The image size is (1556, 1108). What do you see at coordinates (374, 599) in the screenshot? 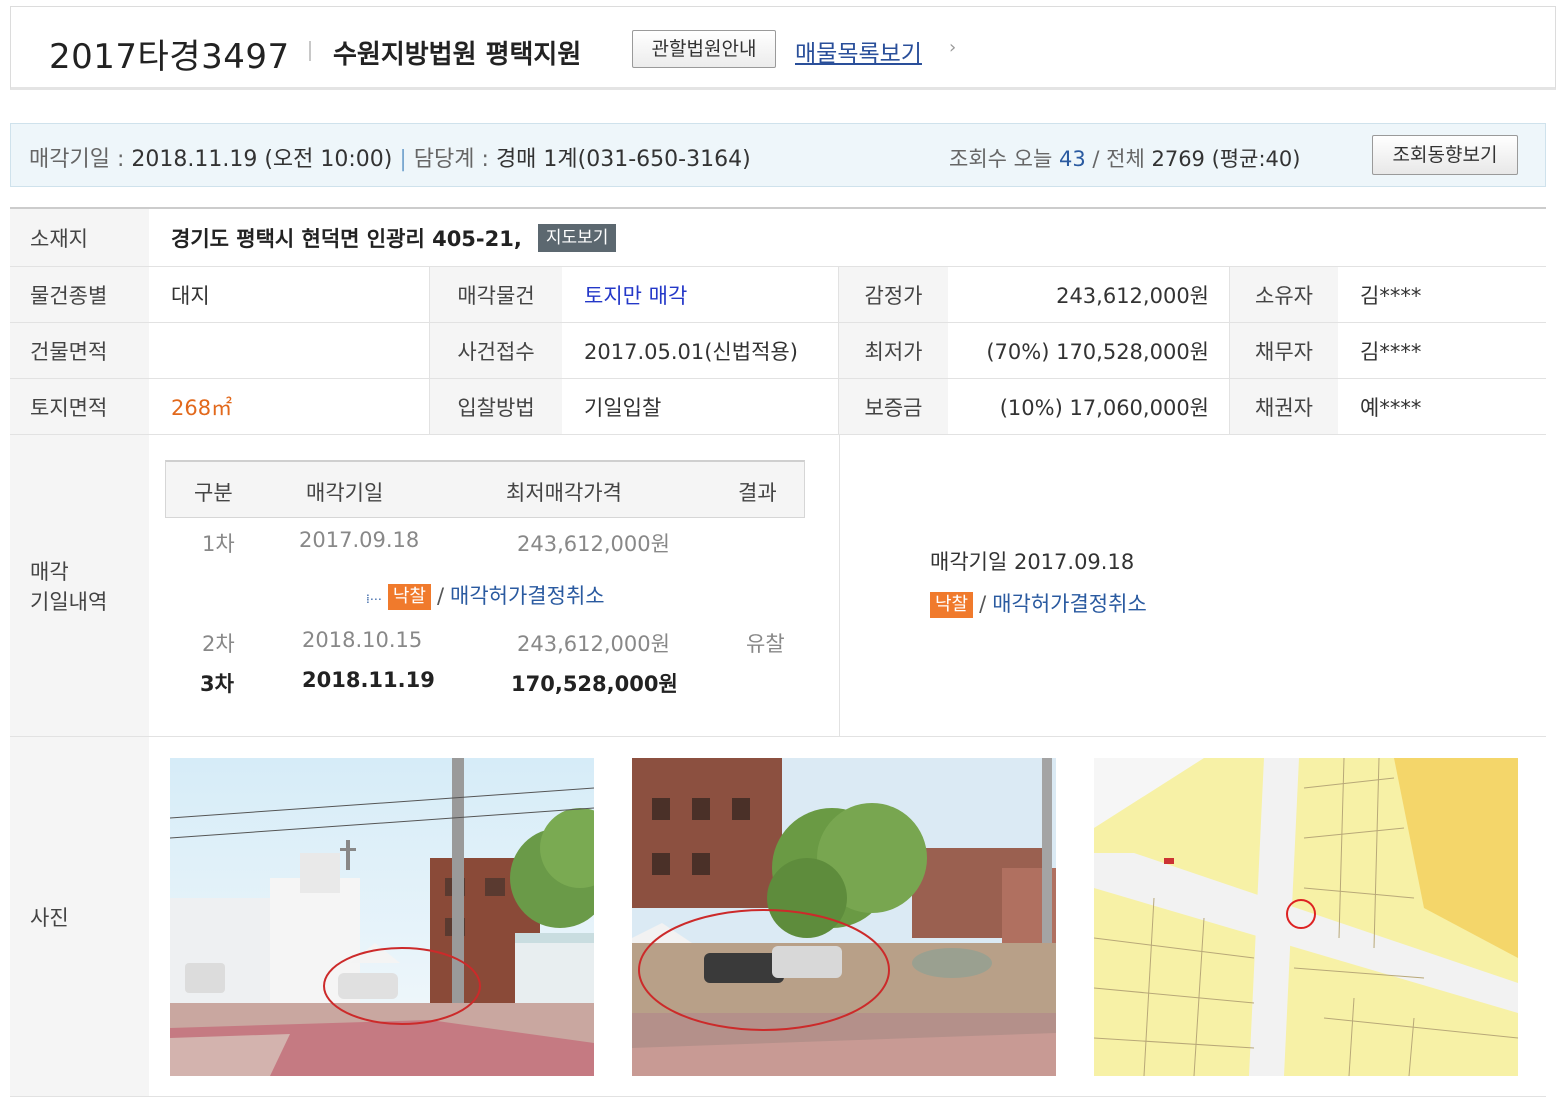
I see `tree-branch-icon: ⁞⋯` at bounding box center [374, 599].